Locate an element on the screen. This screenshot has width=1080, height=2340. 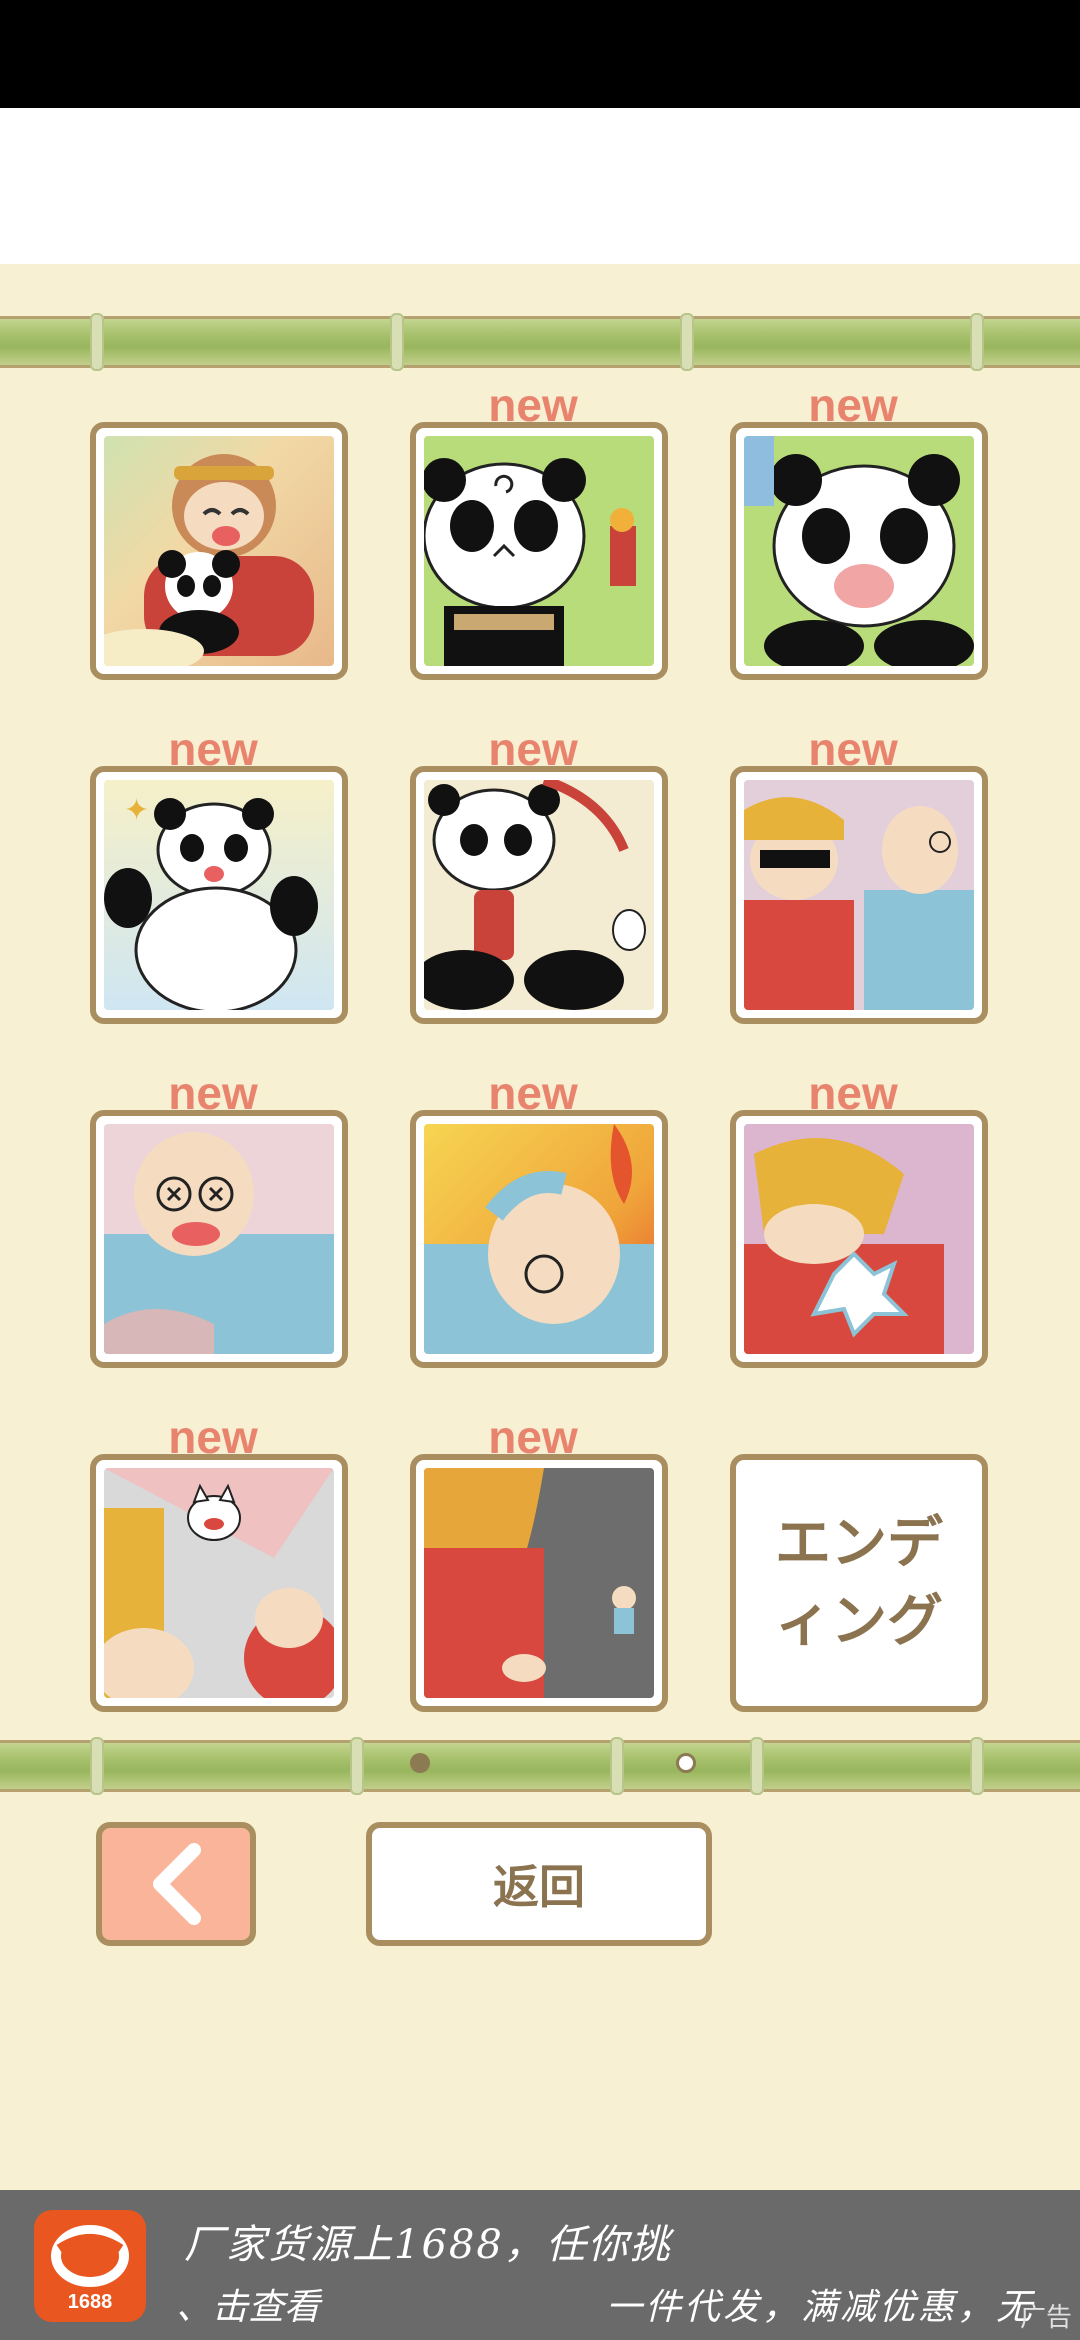
bamboo-bottom-border is located at coordinates (540, 1766).